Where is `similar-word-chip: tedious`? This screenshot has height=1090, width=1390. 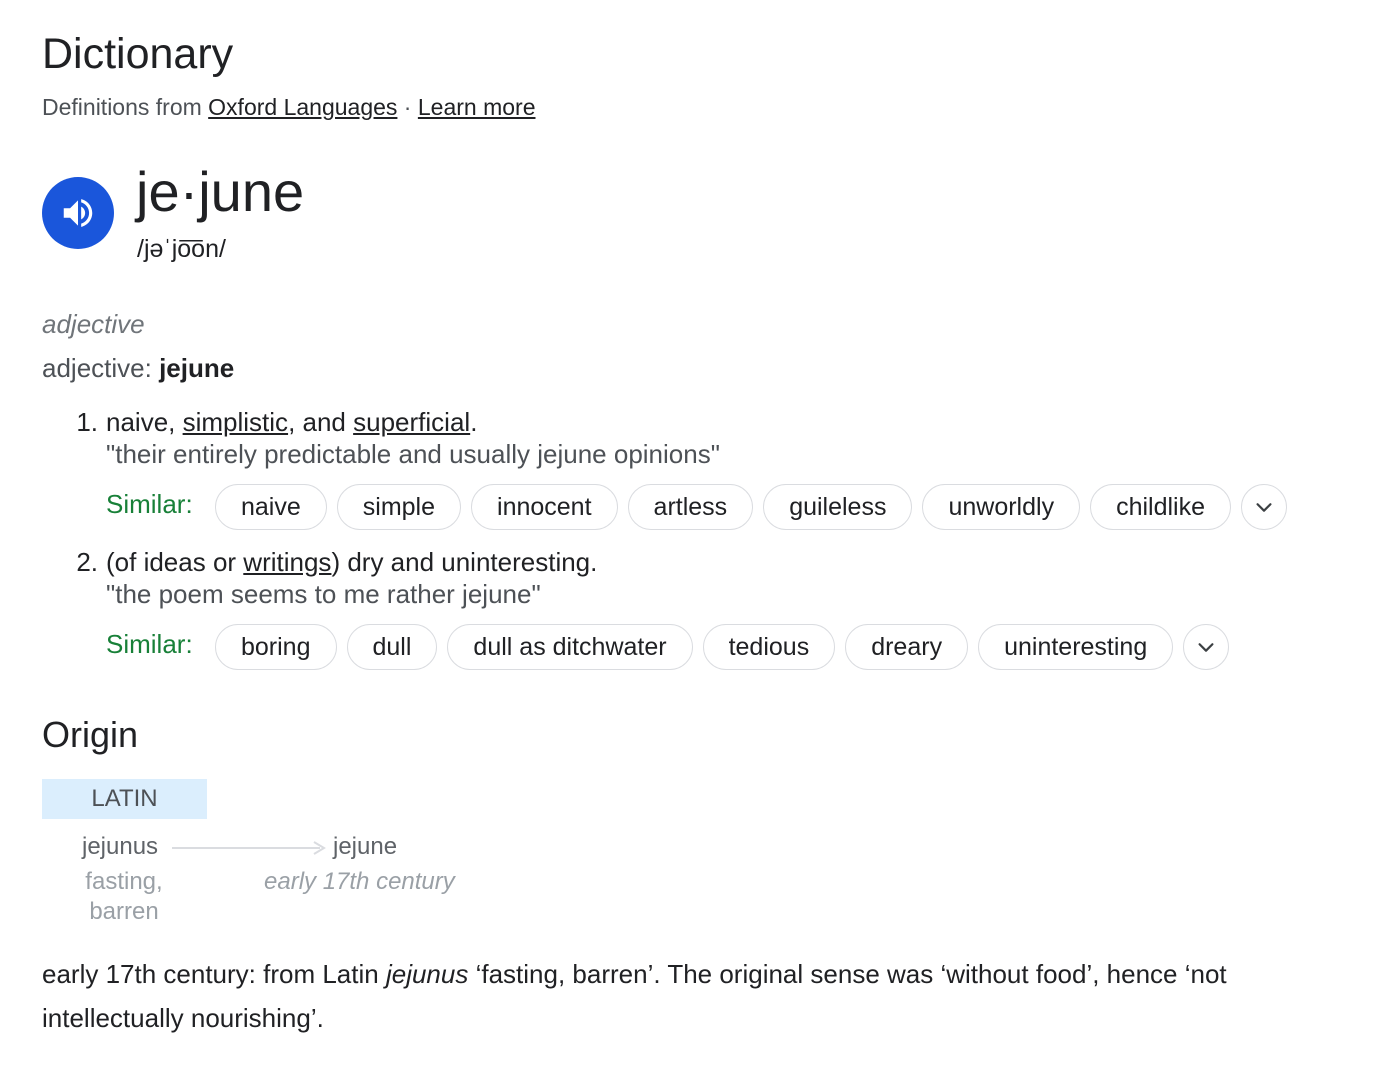
similar-word-chip: tedious is located at coordinates (769, 647).